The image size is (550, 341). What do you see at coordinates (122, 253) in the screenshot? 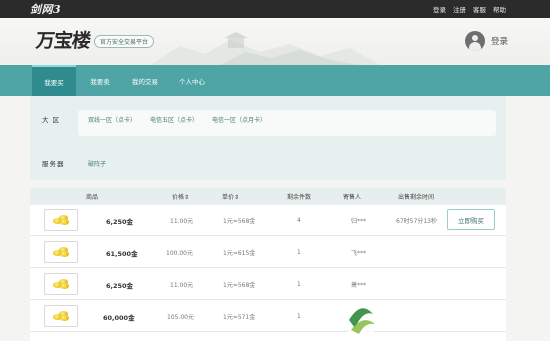
I see `gold-amount: 61,500金` at bounding box center [122, 253].